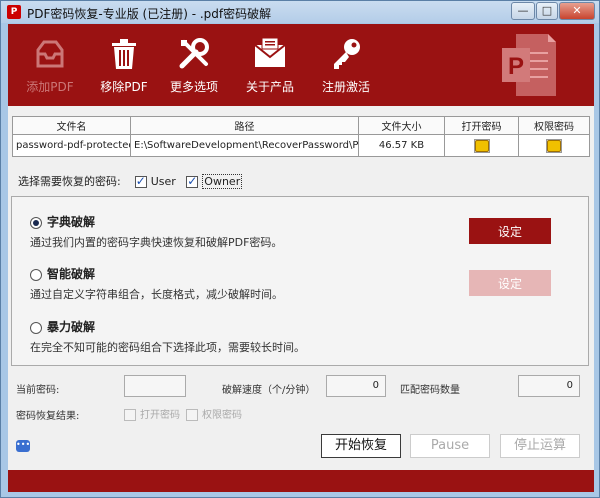 This screenshot has width=600, height=498. I want to click on match-count-label: 匹配密码数量, so click(430, 390).